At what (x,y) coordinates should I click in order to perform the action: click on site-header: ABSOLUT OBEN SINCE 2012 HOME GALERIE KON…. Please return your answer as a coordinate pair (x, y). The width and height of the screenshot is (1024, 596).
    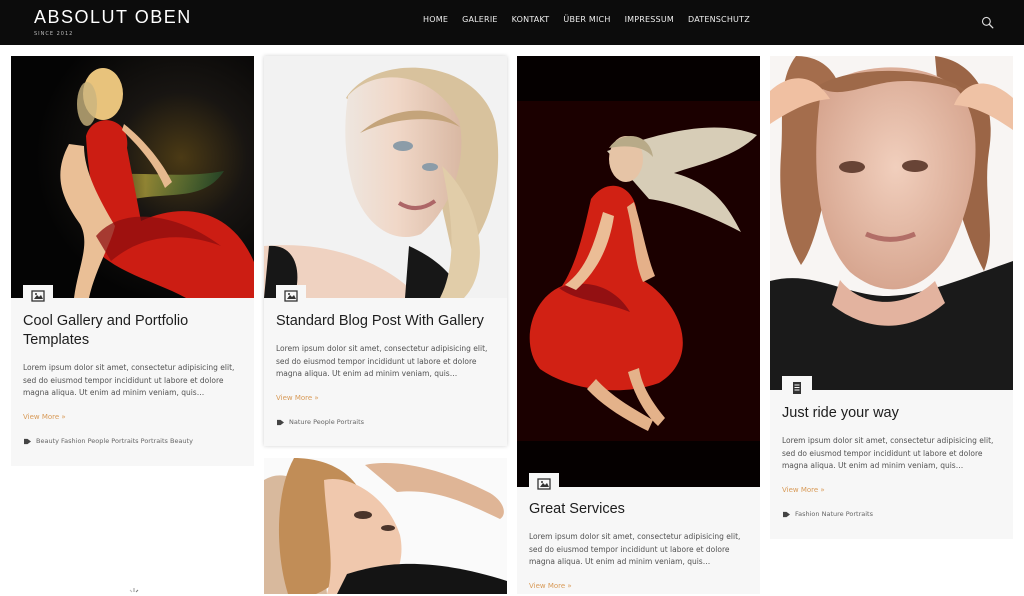
    Looking at the image, I should click on (512, 22).